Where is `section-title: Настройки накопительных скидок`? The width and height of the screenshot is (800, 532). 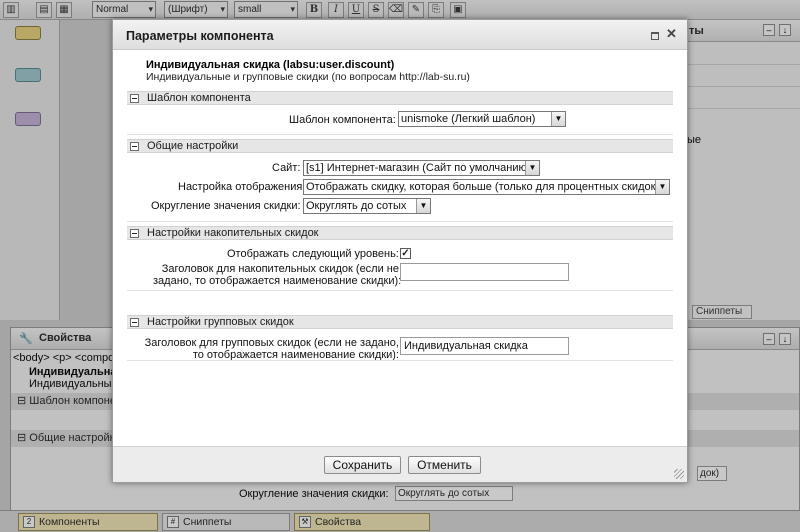 section-title: Настройки накопительных скидок is located at coordinates (233, 233).